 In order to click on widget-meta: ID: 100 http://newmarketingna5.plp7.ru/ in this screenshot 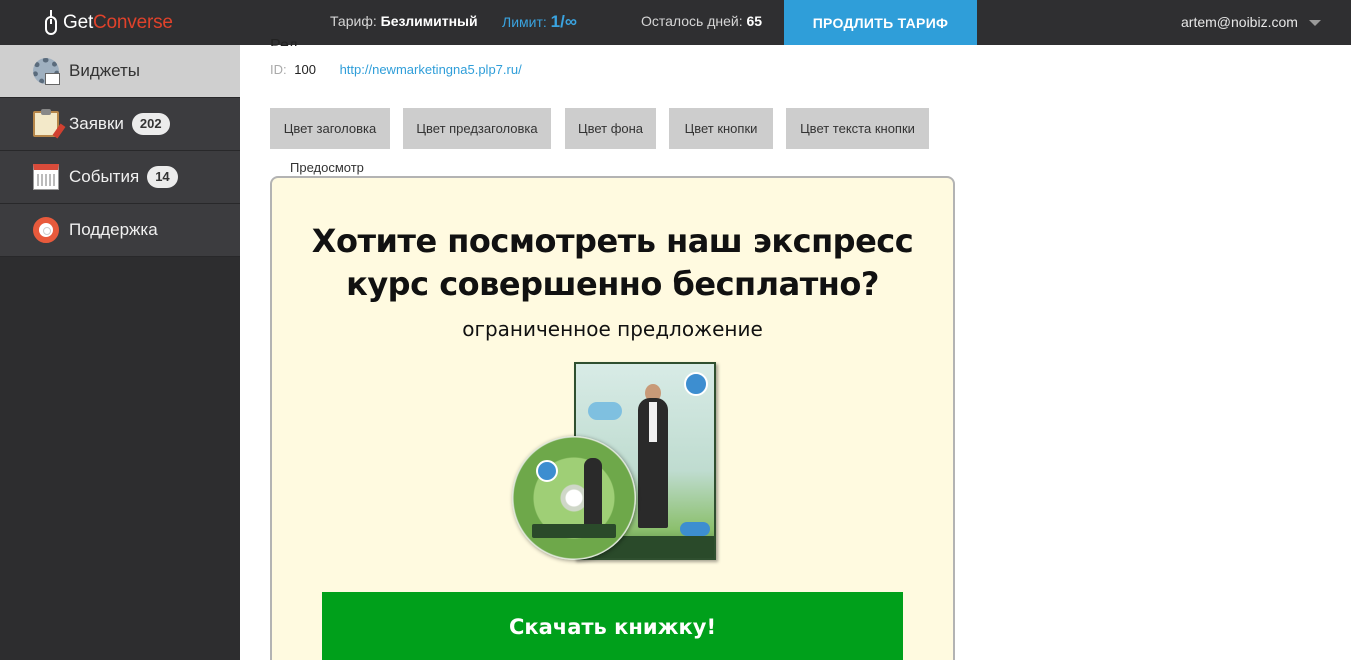, I will do `click(396, 69)`.